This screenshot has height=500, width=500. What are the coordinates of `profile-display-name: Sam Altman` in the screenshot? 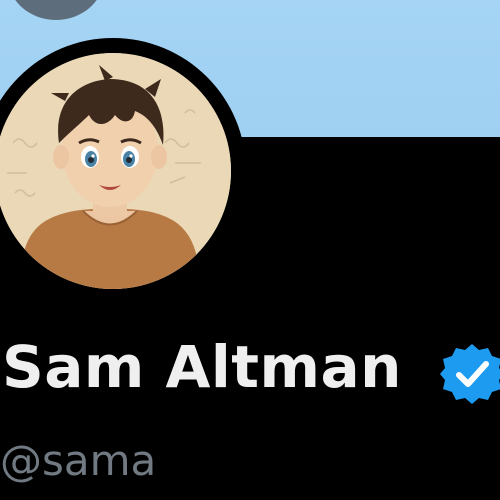 It's located at (202, 367).